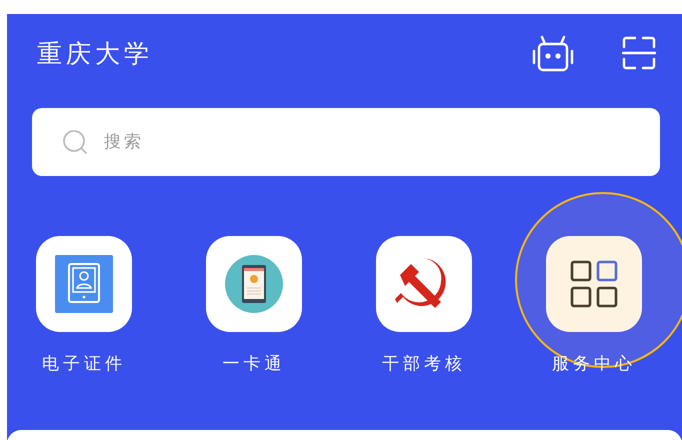 The width and height of the screenshot is (682, 440). What do you see at coordinates (95, 54) in the screenshot?
I see `app-title: 重庆大学` at bounding box center [95, 54].